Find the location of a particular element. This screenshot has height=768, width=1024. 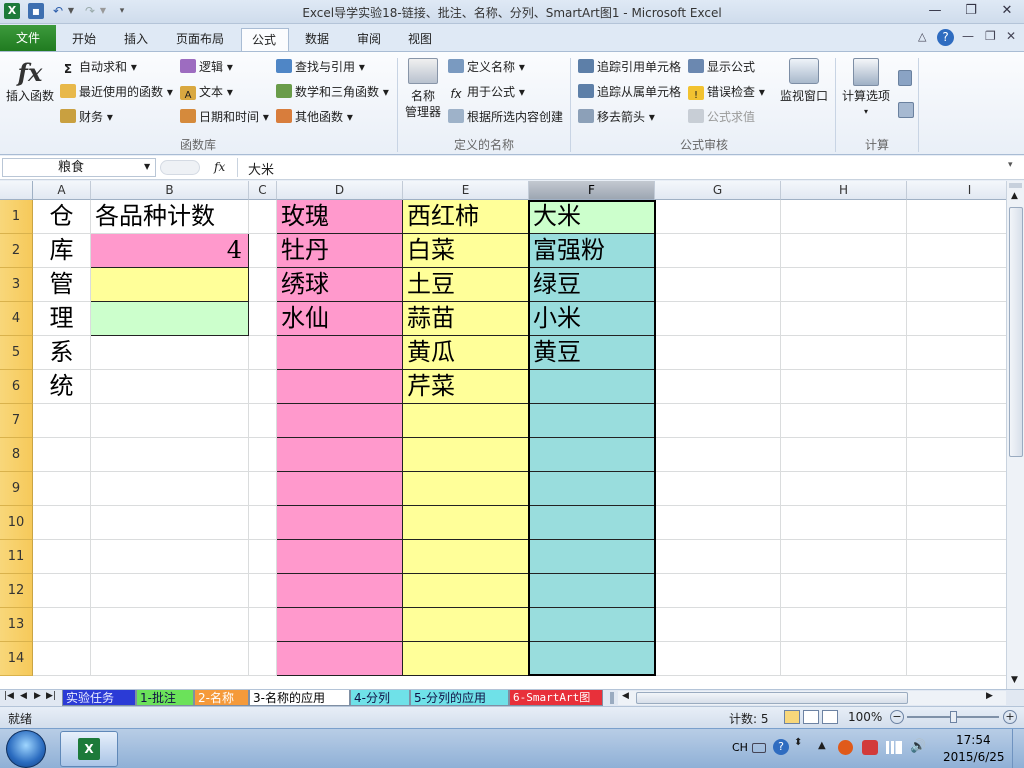

row-header-1: 1 is located at coordinates (16, 217).